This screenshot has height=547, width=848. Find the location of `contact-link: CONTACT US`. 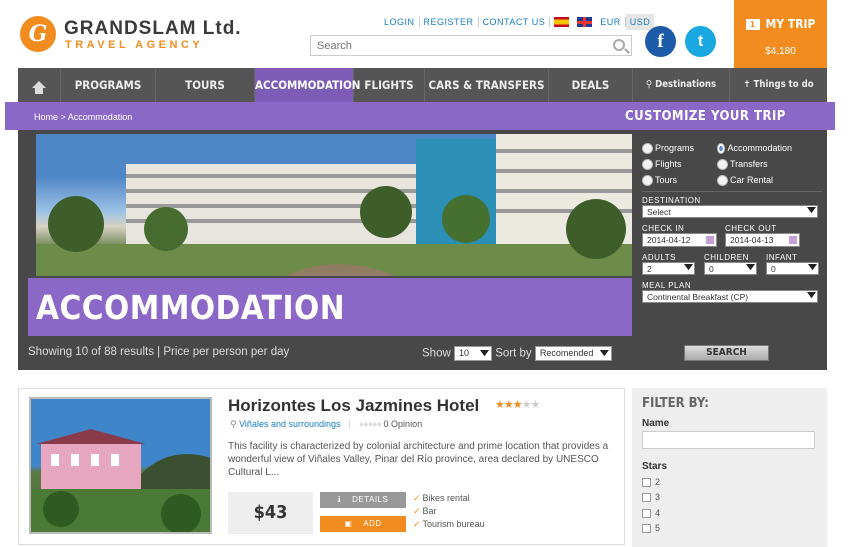

contact-link: CONTACT US is located at coordinates (515, 22).